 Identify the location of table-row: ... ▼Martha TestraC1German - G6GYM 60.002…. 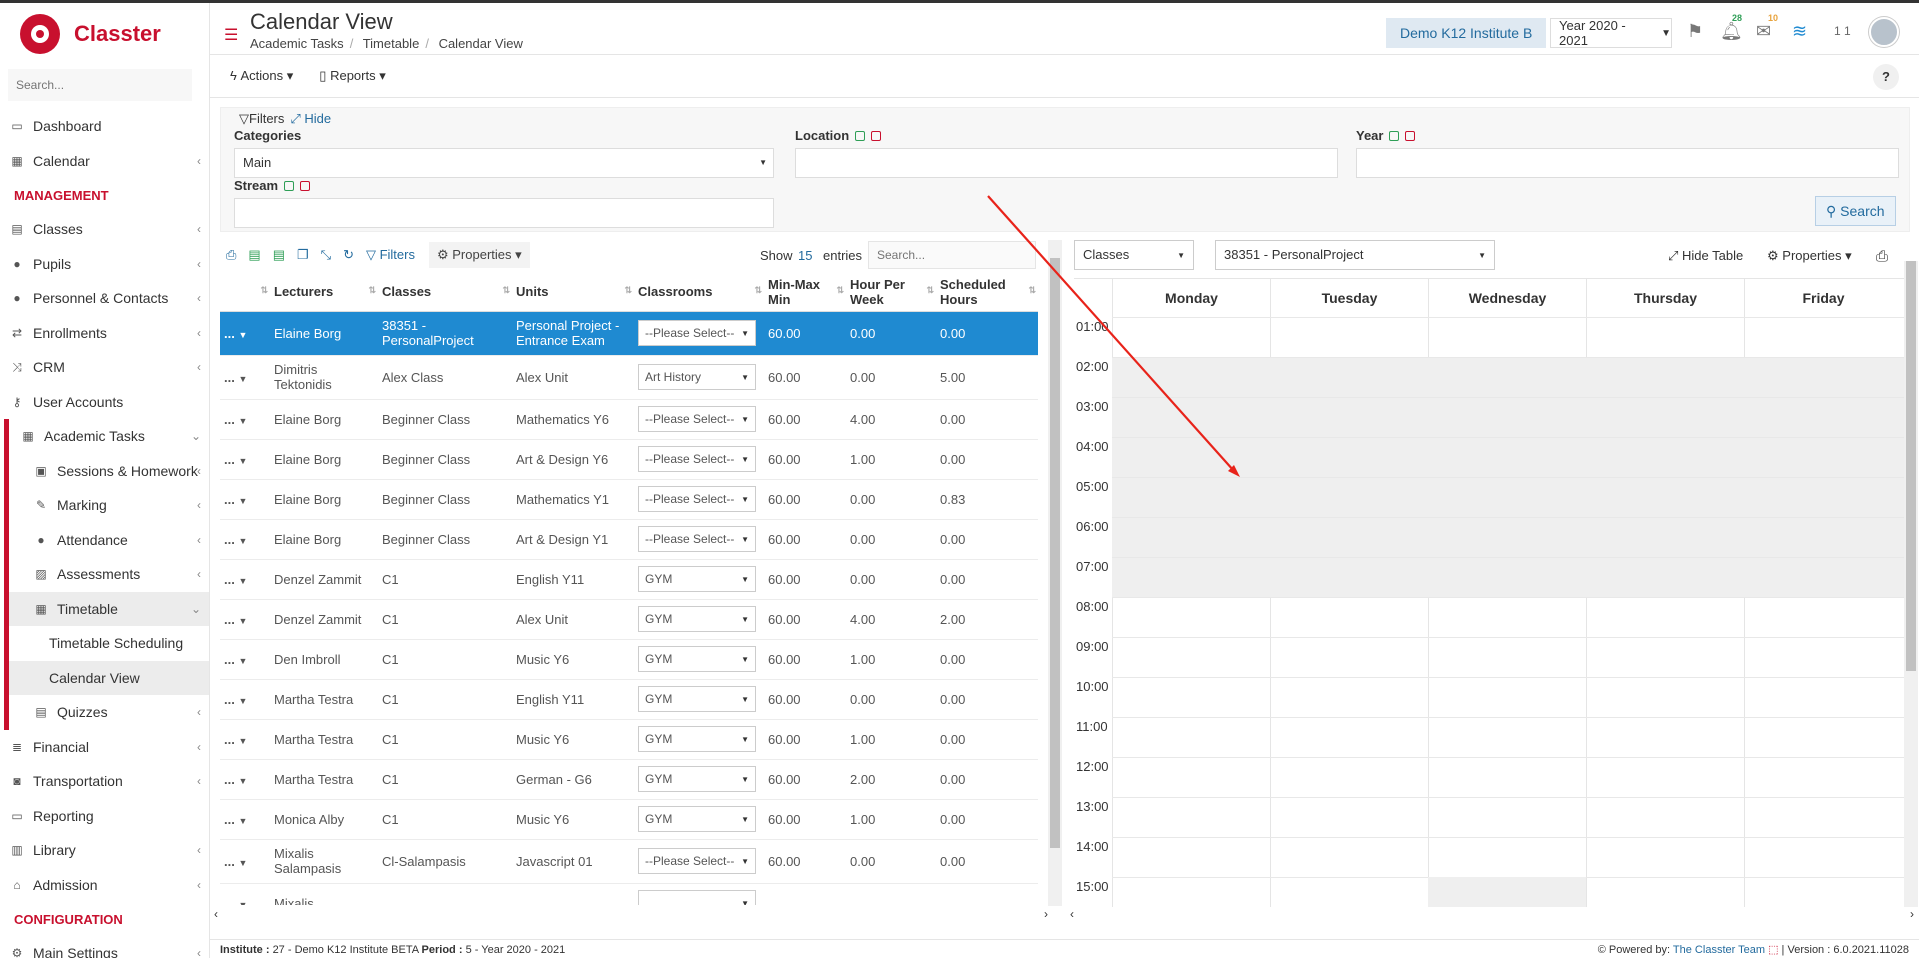
(629, 779).